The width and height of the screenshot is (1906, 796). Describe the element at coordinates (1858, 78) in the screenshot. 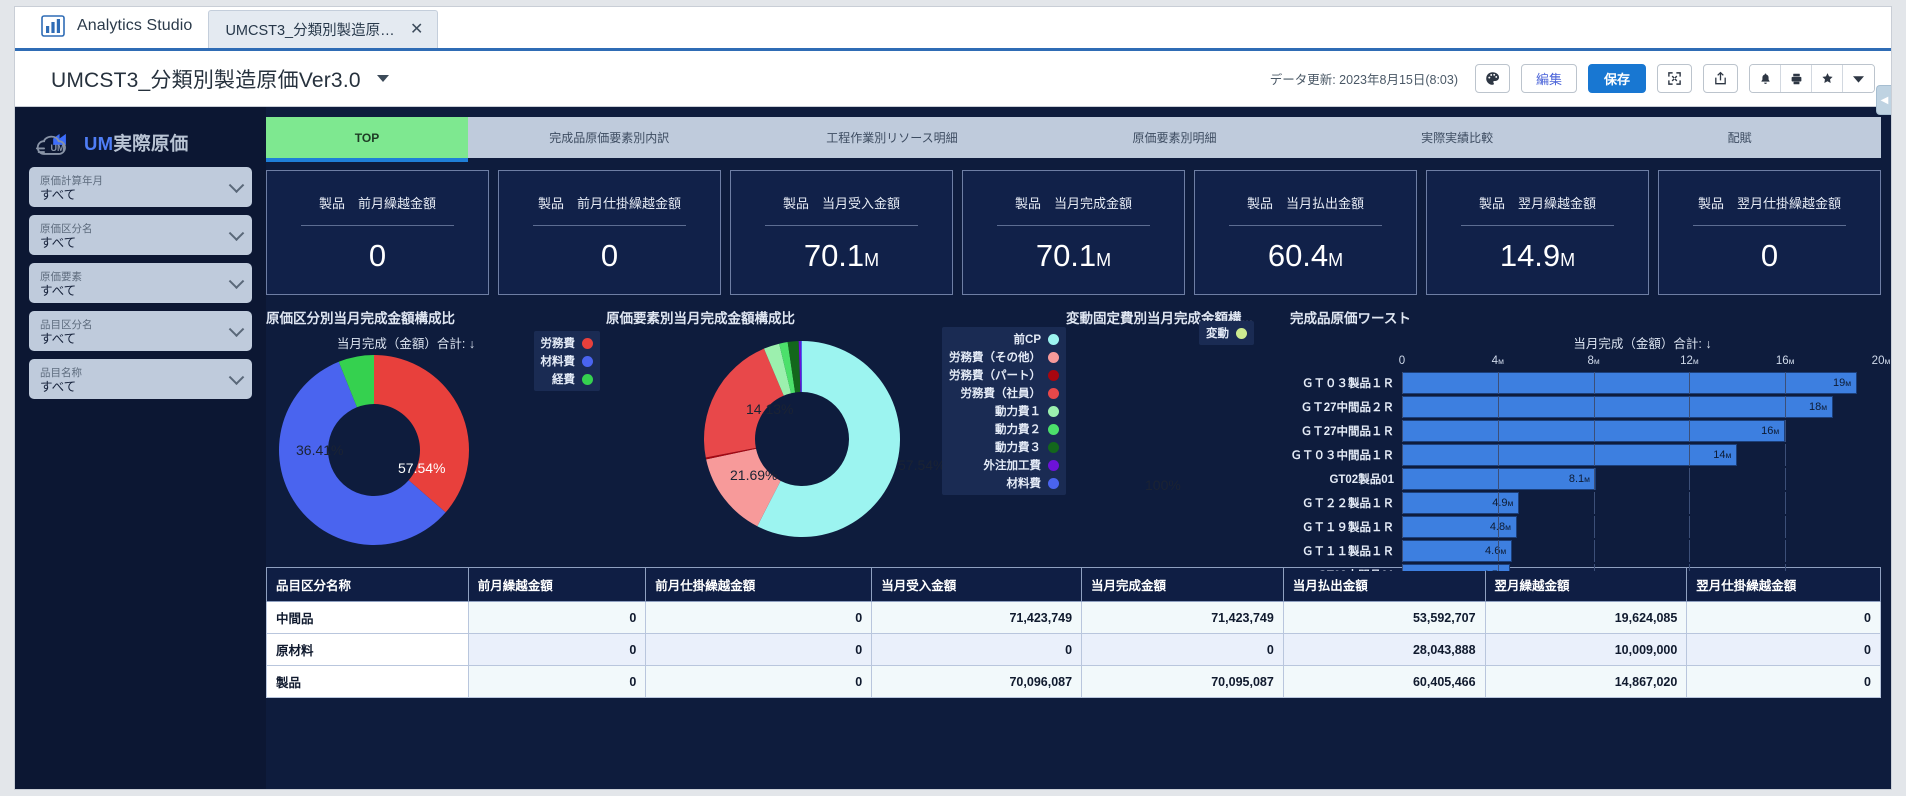

I see `chevron-down-icon` at that location.